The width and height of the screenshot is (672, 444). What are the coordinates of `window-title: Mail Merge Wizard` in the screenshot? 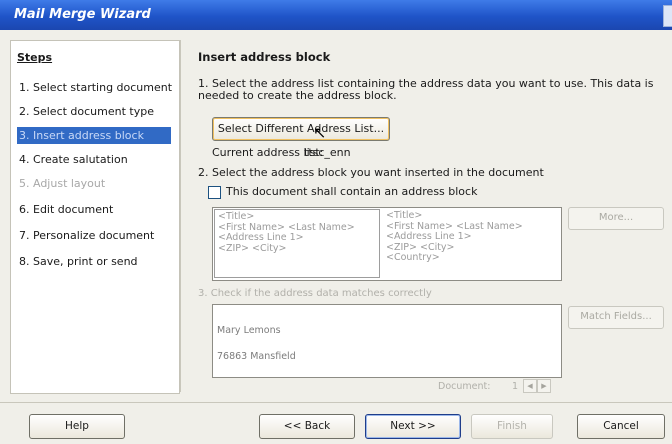 It's located at (82, 14).